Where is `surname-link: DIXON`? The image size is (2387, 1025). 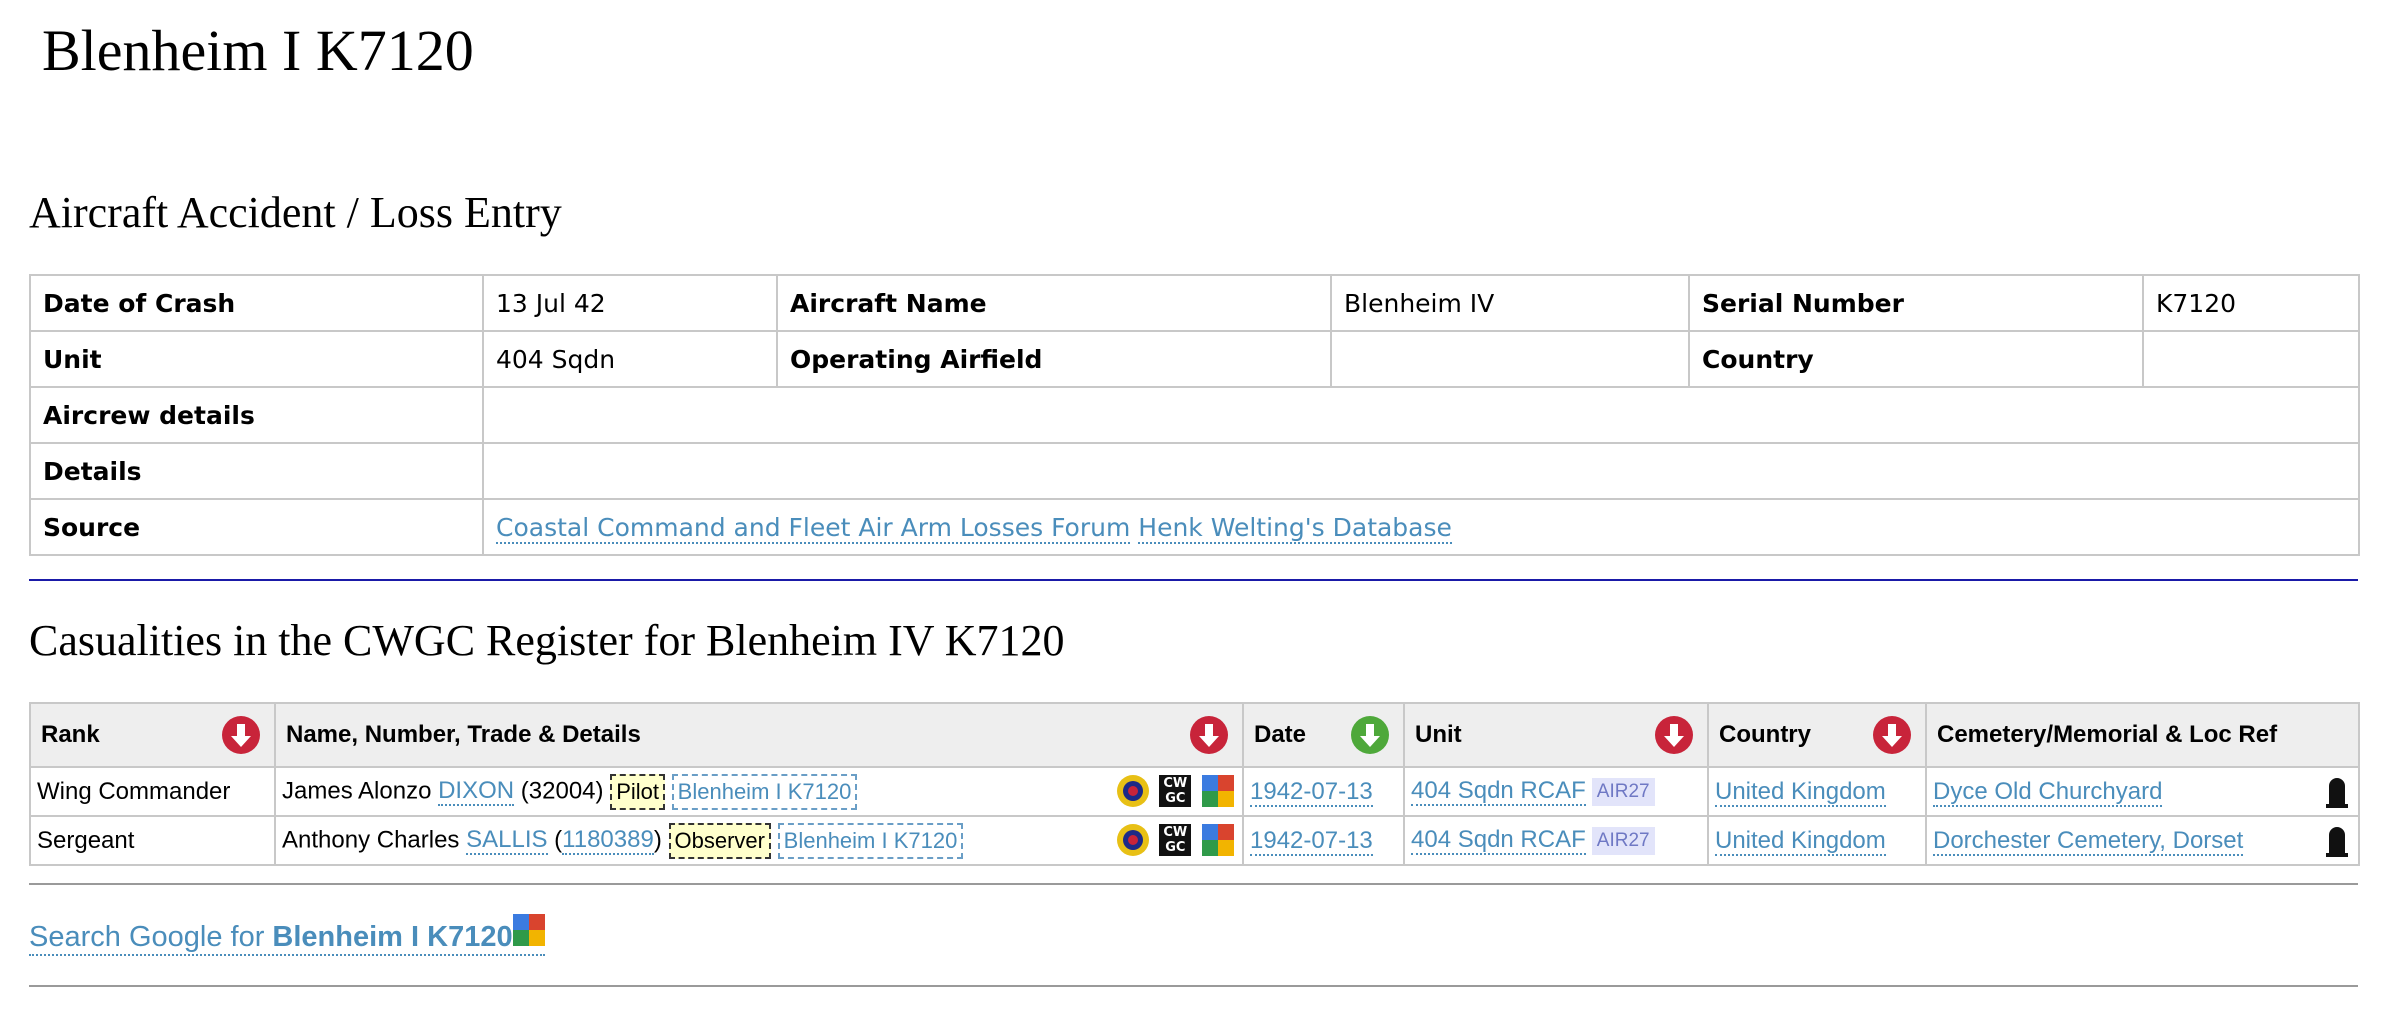
surname-link: DIXON is located at coordinates (476, 791).